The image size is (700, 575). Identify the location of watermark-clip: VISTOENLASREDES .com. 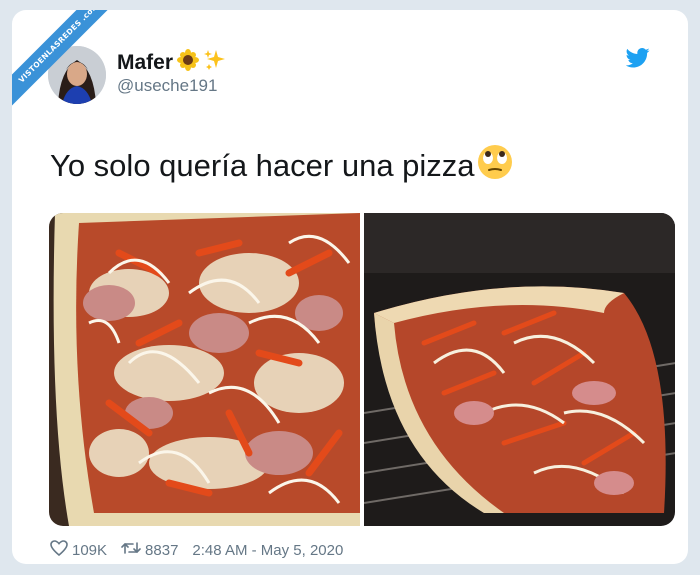
(67, 65).